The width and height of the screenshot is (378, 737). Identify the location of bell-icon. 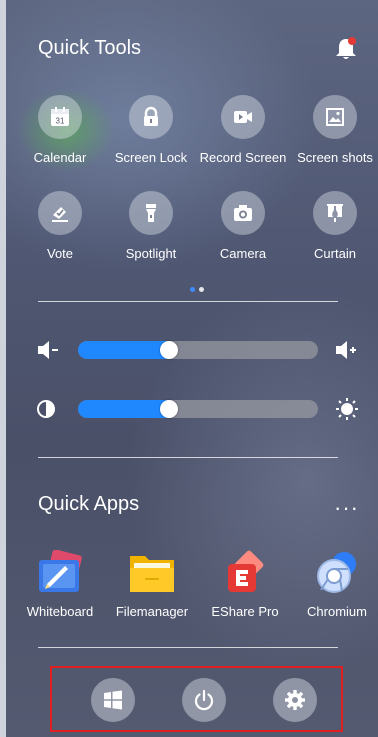
(346, 48).